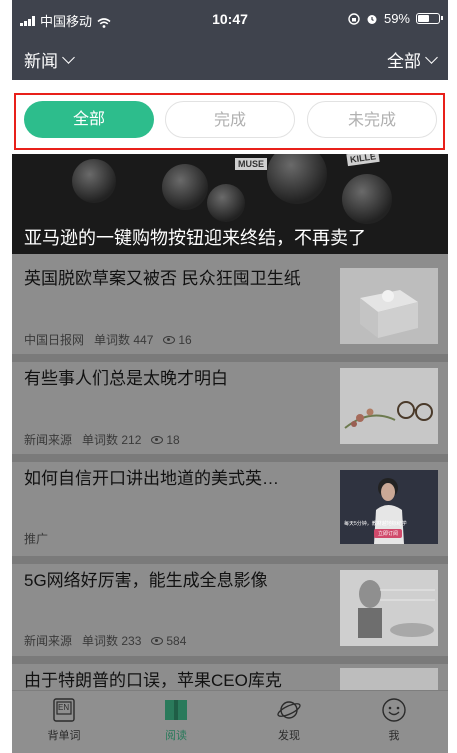  What do you see at coordinates (177, 340) in the screenshot?
I see `article-views: 16` at bounding box center [177, 340].